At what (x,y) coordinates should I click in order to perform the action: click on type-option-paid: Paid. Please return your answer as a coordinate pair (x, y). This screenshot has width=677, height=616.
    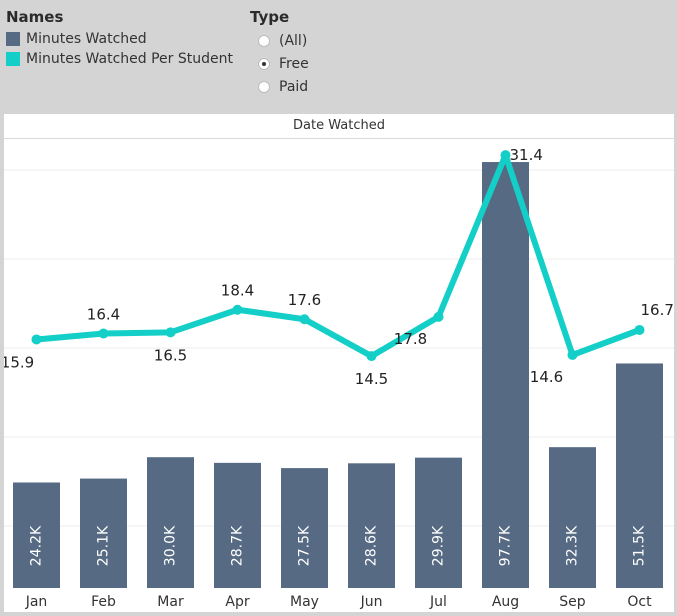
    Looking at the image, I should click on (279, 86).